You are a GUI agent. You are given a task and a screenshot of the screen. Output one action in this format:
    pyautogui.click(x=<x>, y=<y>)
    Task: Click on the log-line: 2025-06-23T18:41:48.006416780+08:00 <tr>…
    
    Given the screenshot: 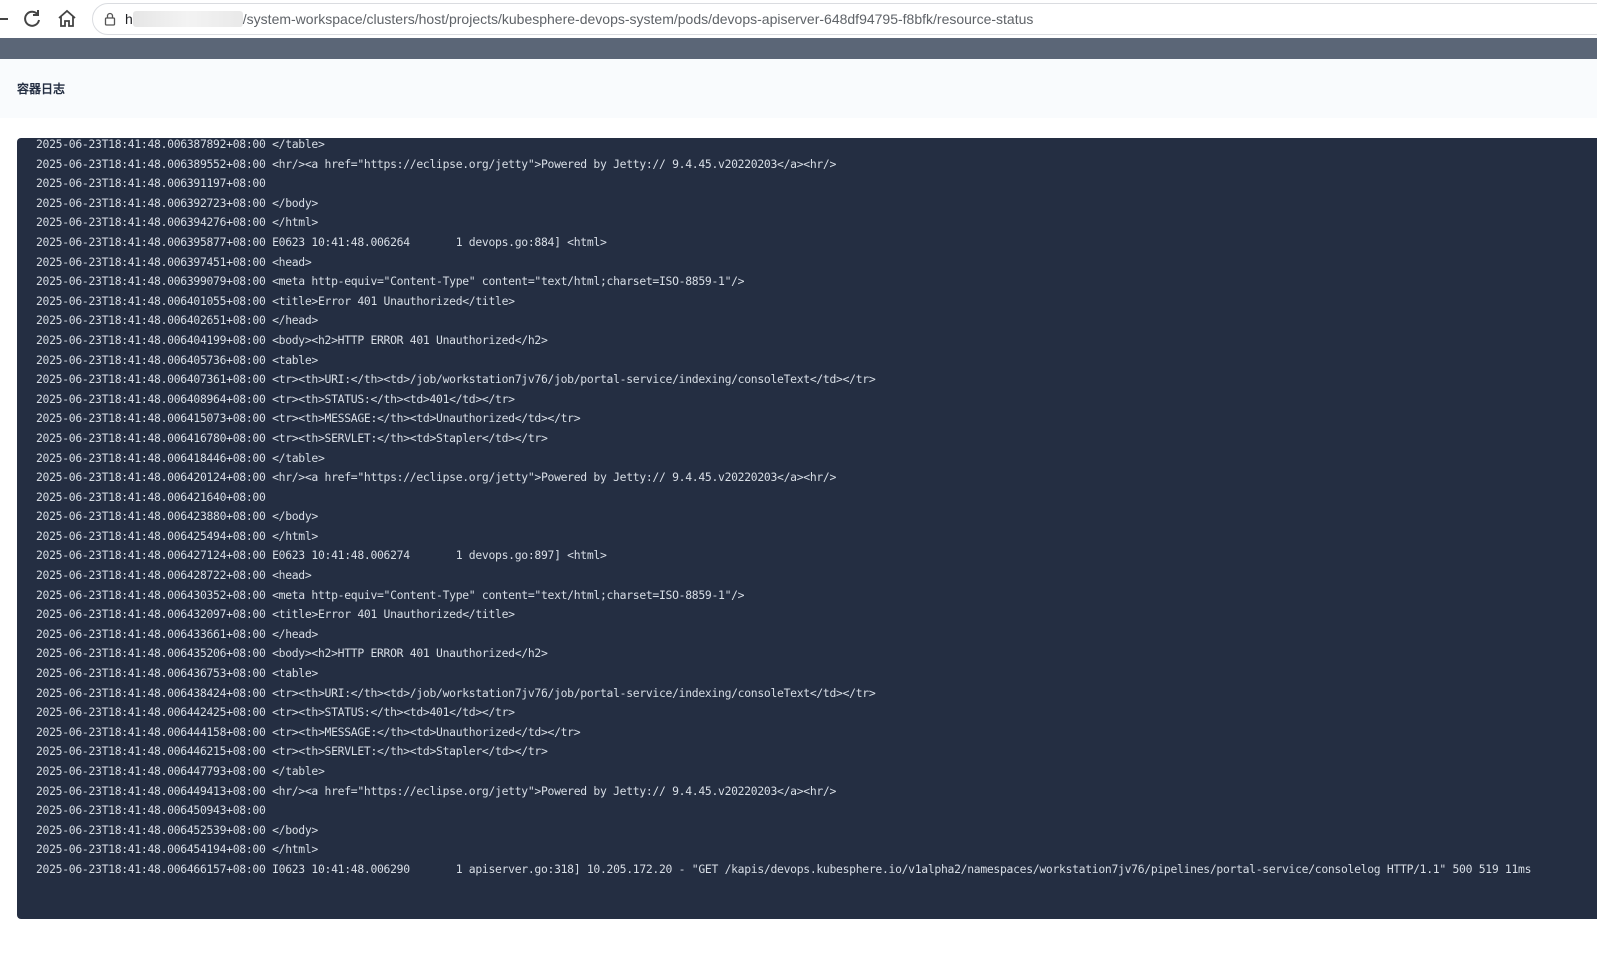 What is the action you would take?
    pyautogui.click(x=292, y=437)
    